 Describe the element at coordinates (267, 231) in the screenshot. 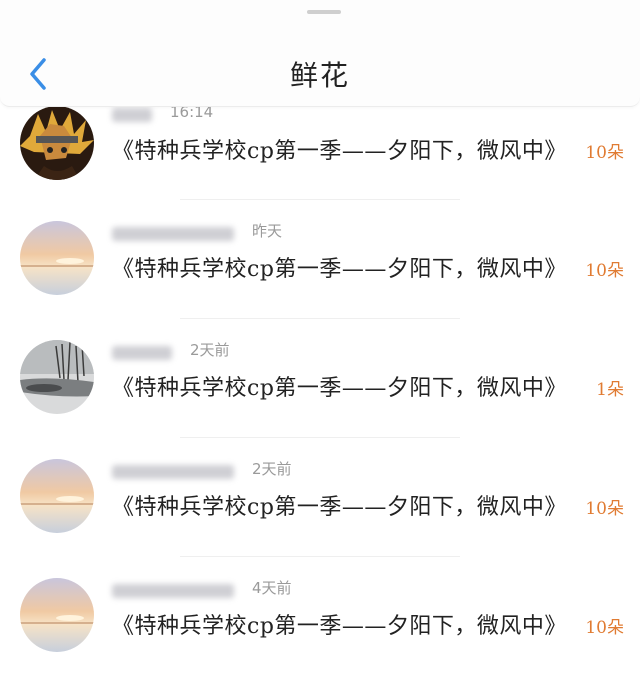

I see `timestamp: 昨天` at that location.